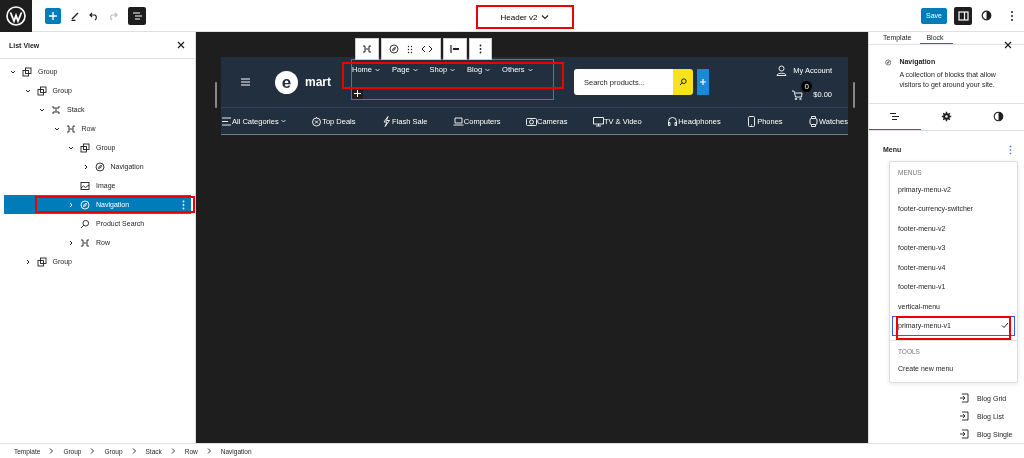 Image resolution: width=1024 pixels, height=458 pixels. Describe the element at coordinates (683, 82) in the screenshot. I see `search-icon` at that location.